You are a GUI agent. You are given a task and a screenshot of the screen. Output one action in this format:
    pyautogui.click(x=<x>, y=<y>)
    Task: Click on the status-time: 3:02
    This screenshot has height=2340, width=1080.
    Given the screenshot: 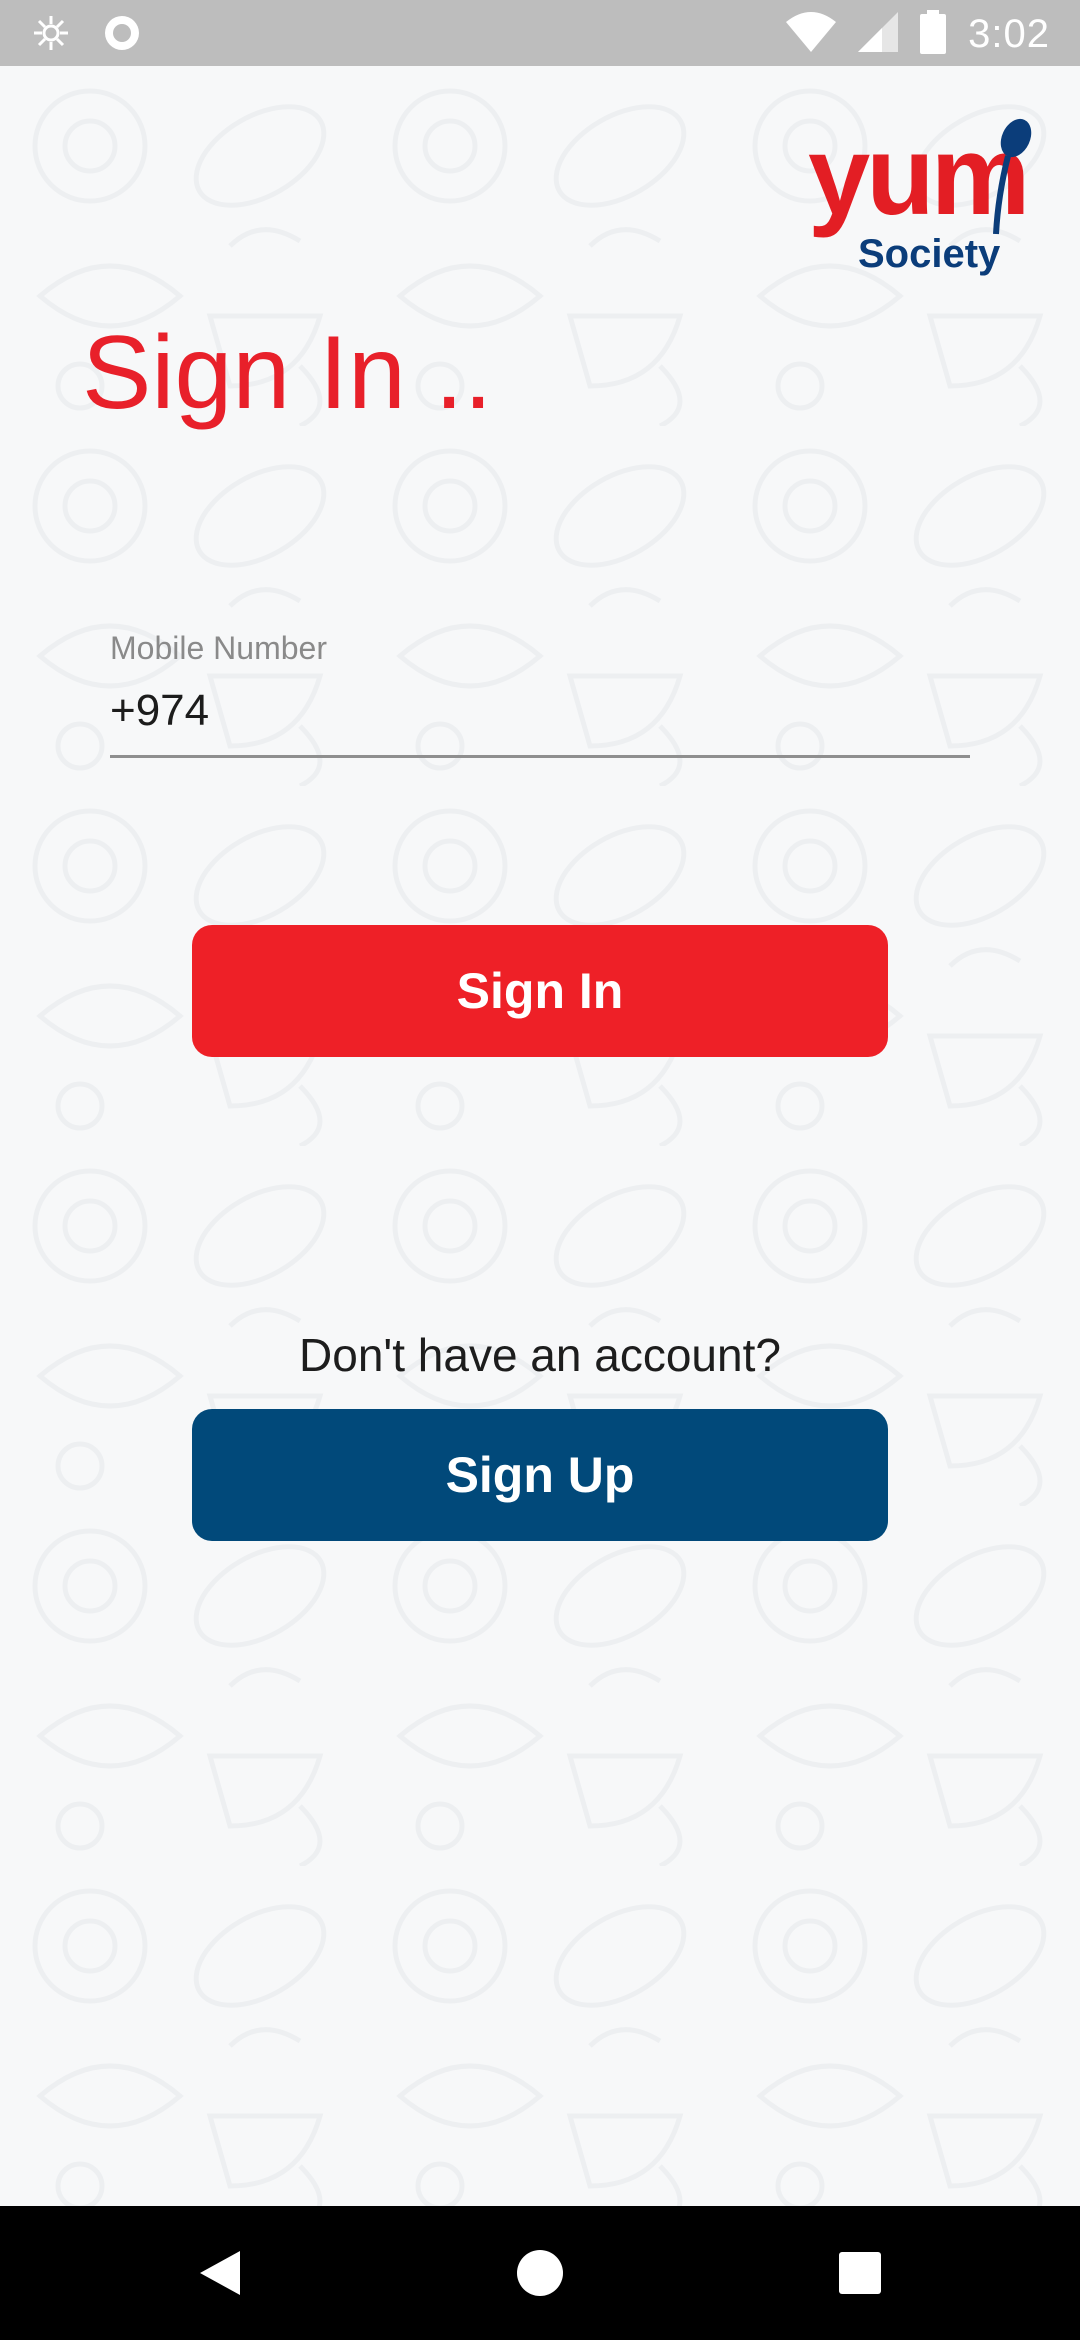 What is the action you would take?
    pyautogui.click(x=1009, y=34)
    